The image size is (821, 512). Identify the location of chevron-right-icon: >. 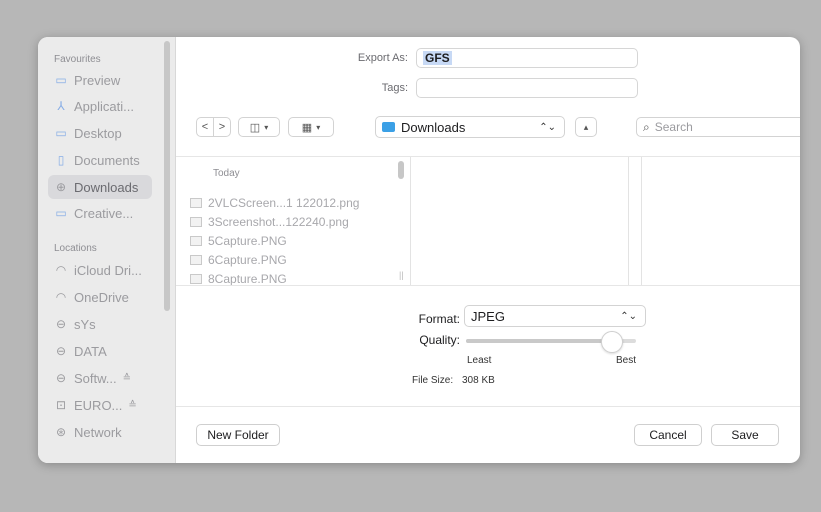
(222, 127).